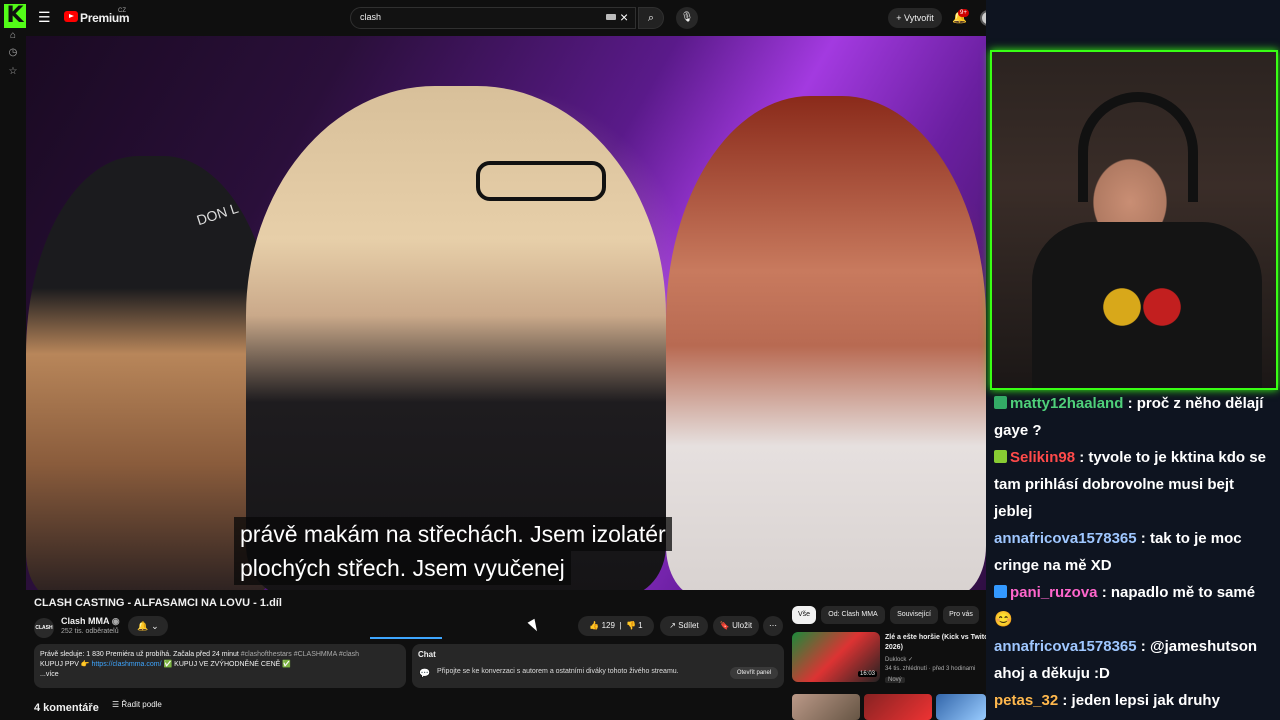 Image resolution: width=1280 pixels, height=720 pixels. I want to click on subscribe-bell-button: 🔔 ⌄, so click(148, 626).